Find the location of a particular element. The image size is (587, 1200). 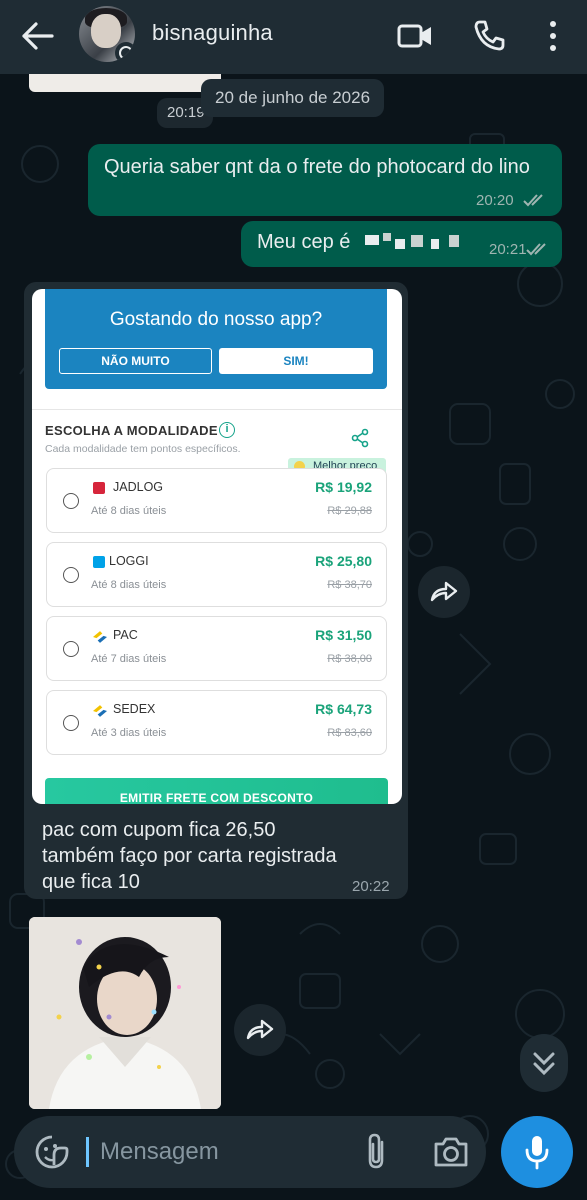

banner-no-button: NÃO MUITO is located at coordinates (135, 361).